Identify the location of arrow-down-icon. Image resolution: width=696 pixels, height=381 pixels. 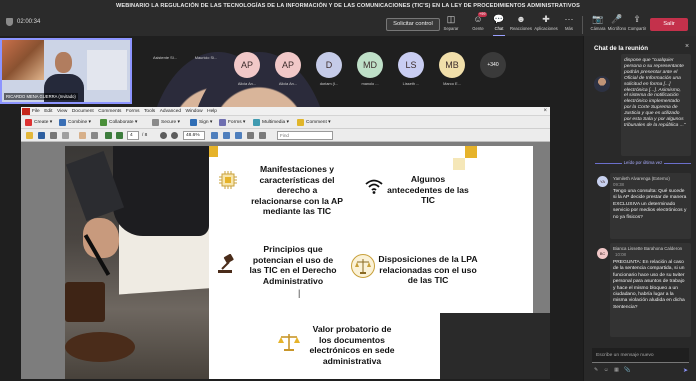
(119, 135).